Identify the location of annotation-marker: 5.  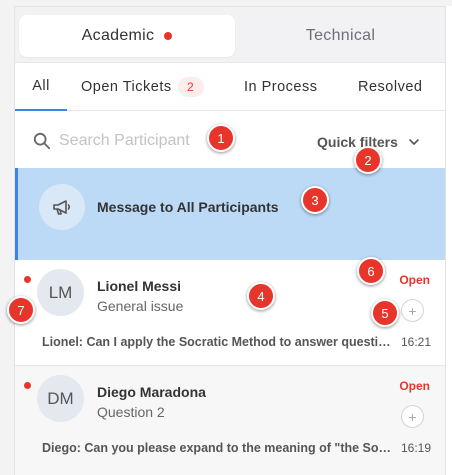
(385, 313).